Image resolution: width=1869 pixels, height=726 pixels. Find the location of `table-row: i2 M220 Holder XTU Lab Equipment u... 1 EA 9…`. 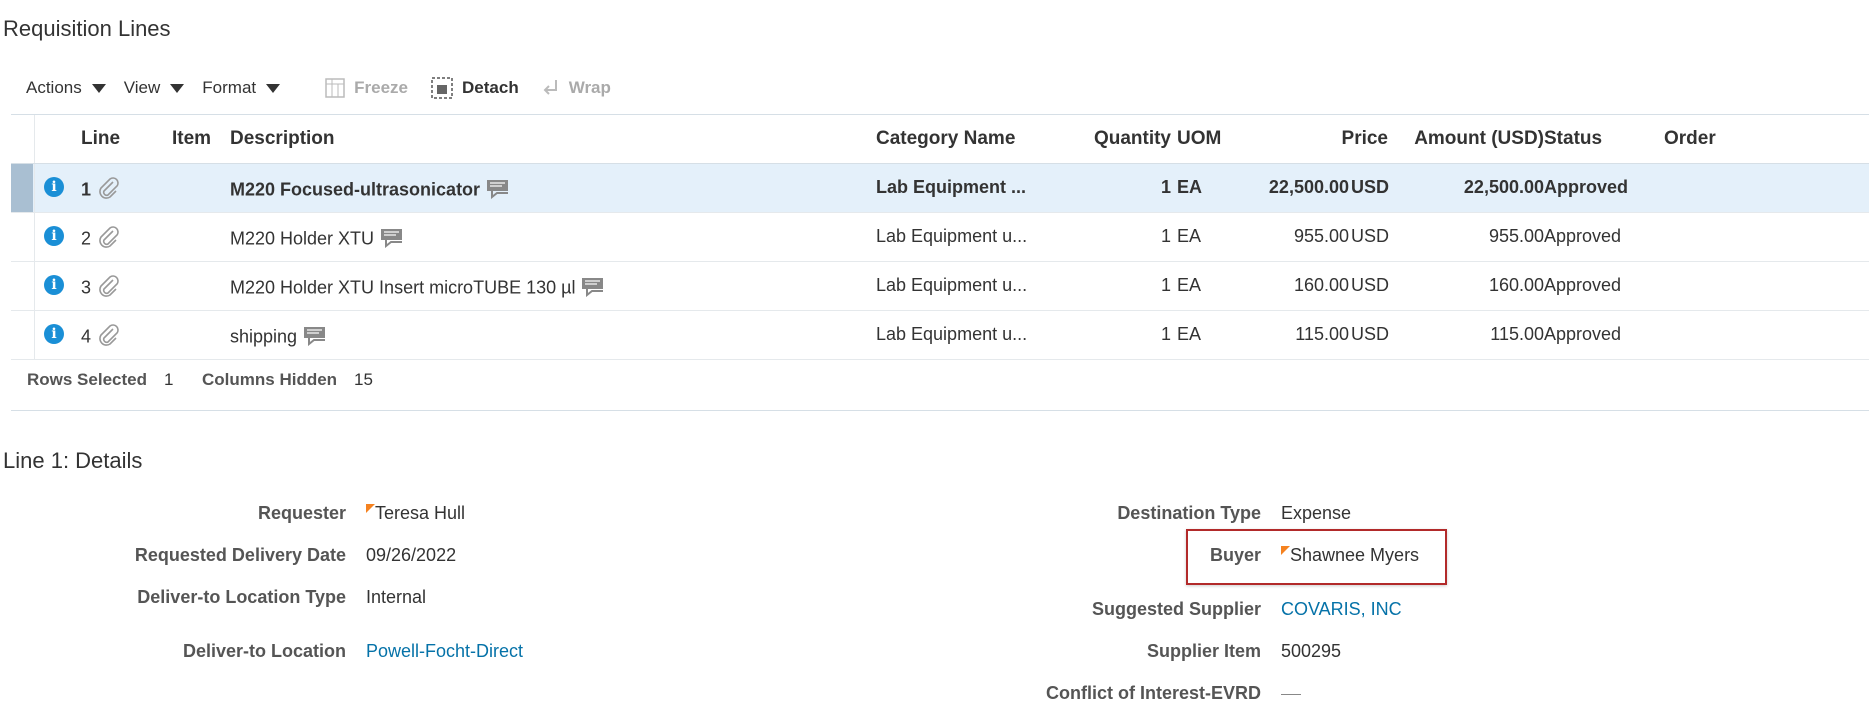

table-row: i2 M220 Holder XTU Lab Equipment u... 1 EA 9… is located at coordinates (940, 237).